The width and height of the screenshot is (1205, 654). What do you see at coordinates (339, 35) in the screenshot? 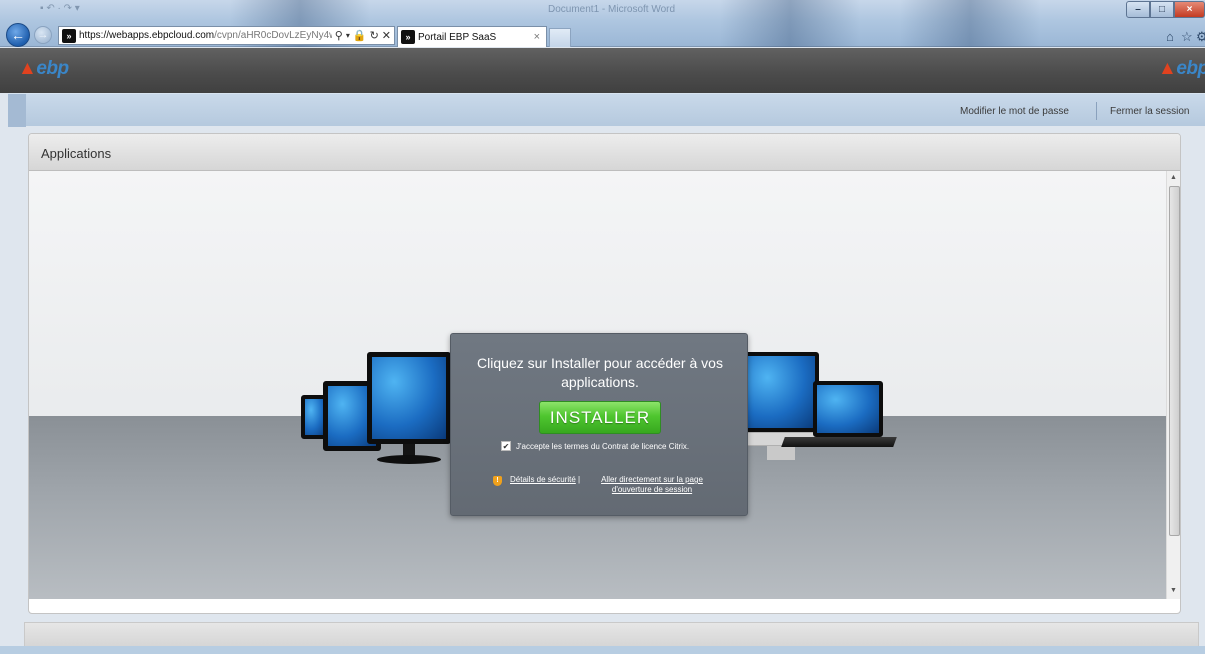
I see `search-icon: ⚲` at bounding box center [339, 35].